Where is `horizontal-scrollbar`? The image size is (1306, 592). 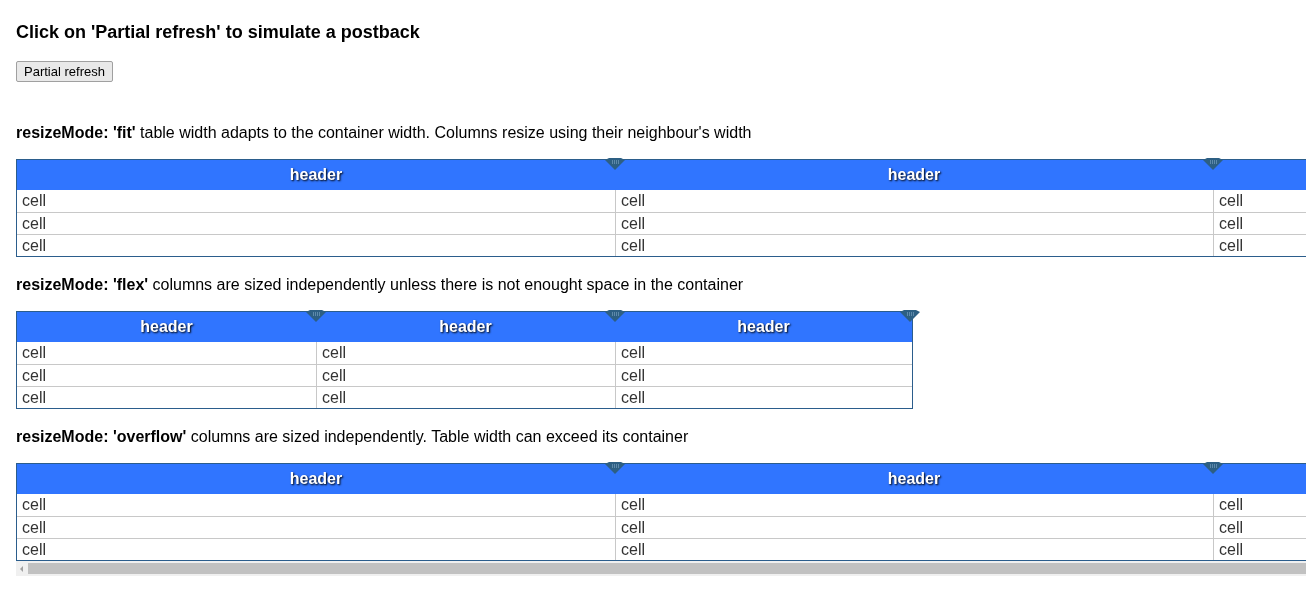
horizontal-scrollbar is located at coordinates (661, 568).